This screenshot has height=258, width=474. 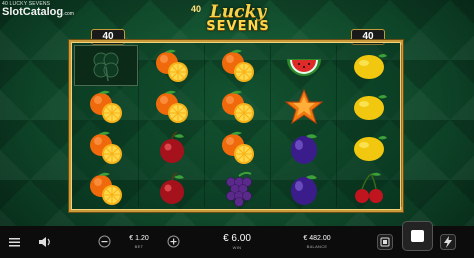 I want to click on turbo-icon, so click(x=448, y=242).